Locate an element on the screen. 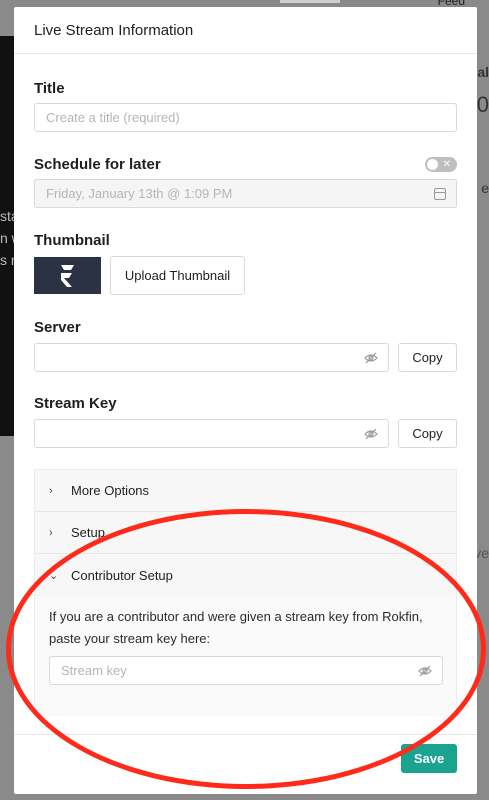  server-copy-label: Copy is located at coordinates (427, 357).